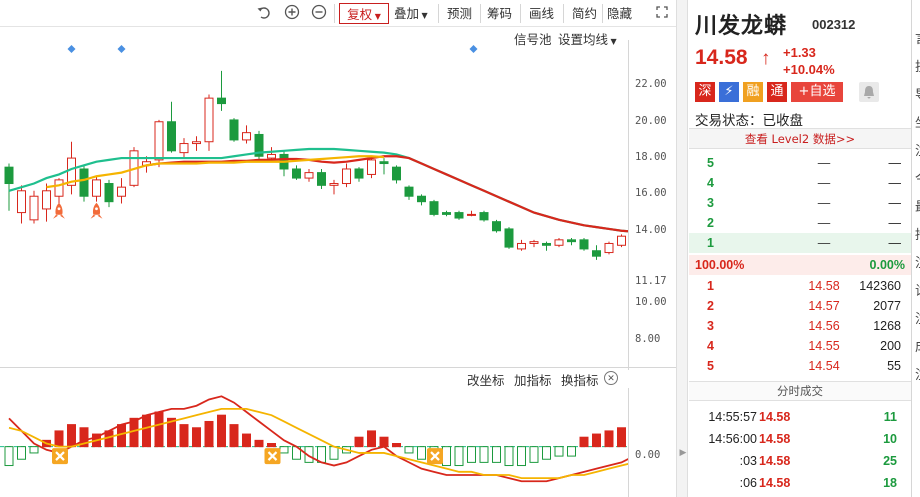  Describe the element at coordinates (499, 13) in the screenshot. I see `chouma-button: 筹码` at that location.